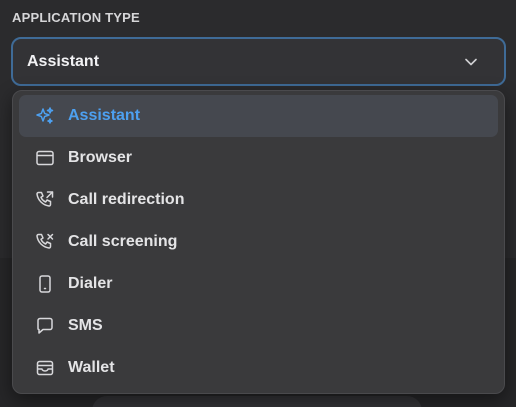  Describe the element at coordinates (257, 401) in the screenshot. I see `background-pill` at that location.